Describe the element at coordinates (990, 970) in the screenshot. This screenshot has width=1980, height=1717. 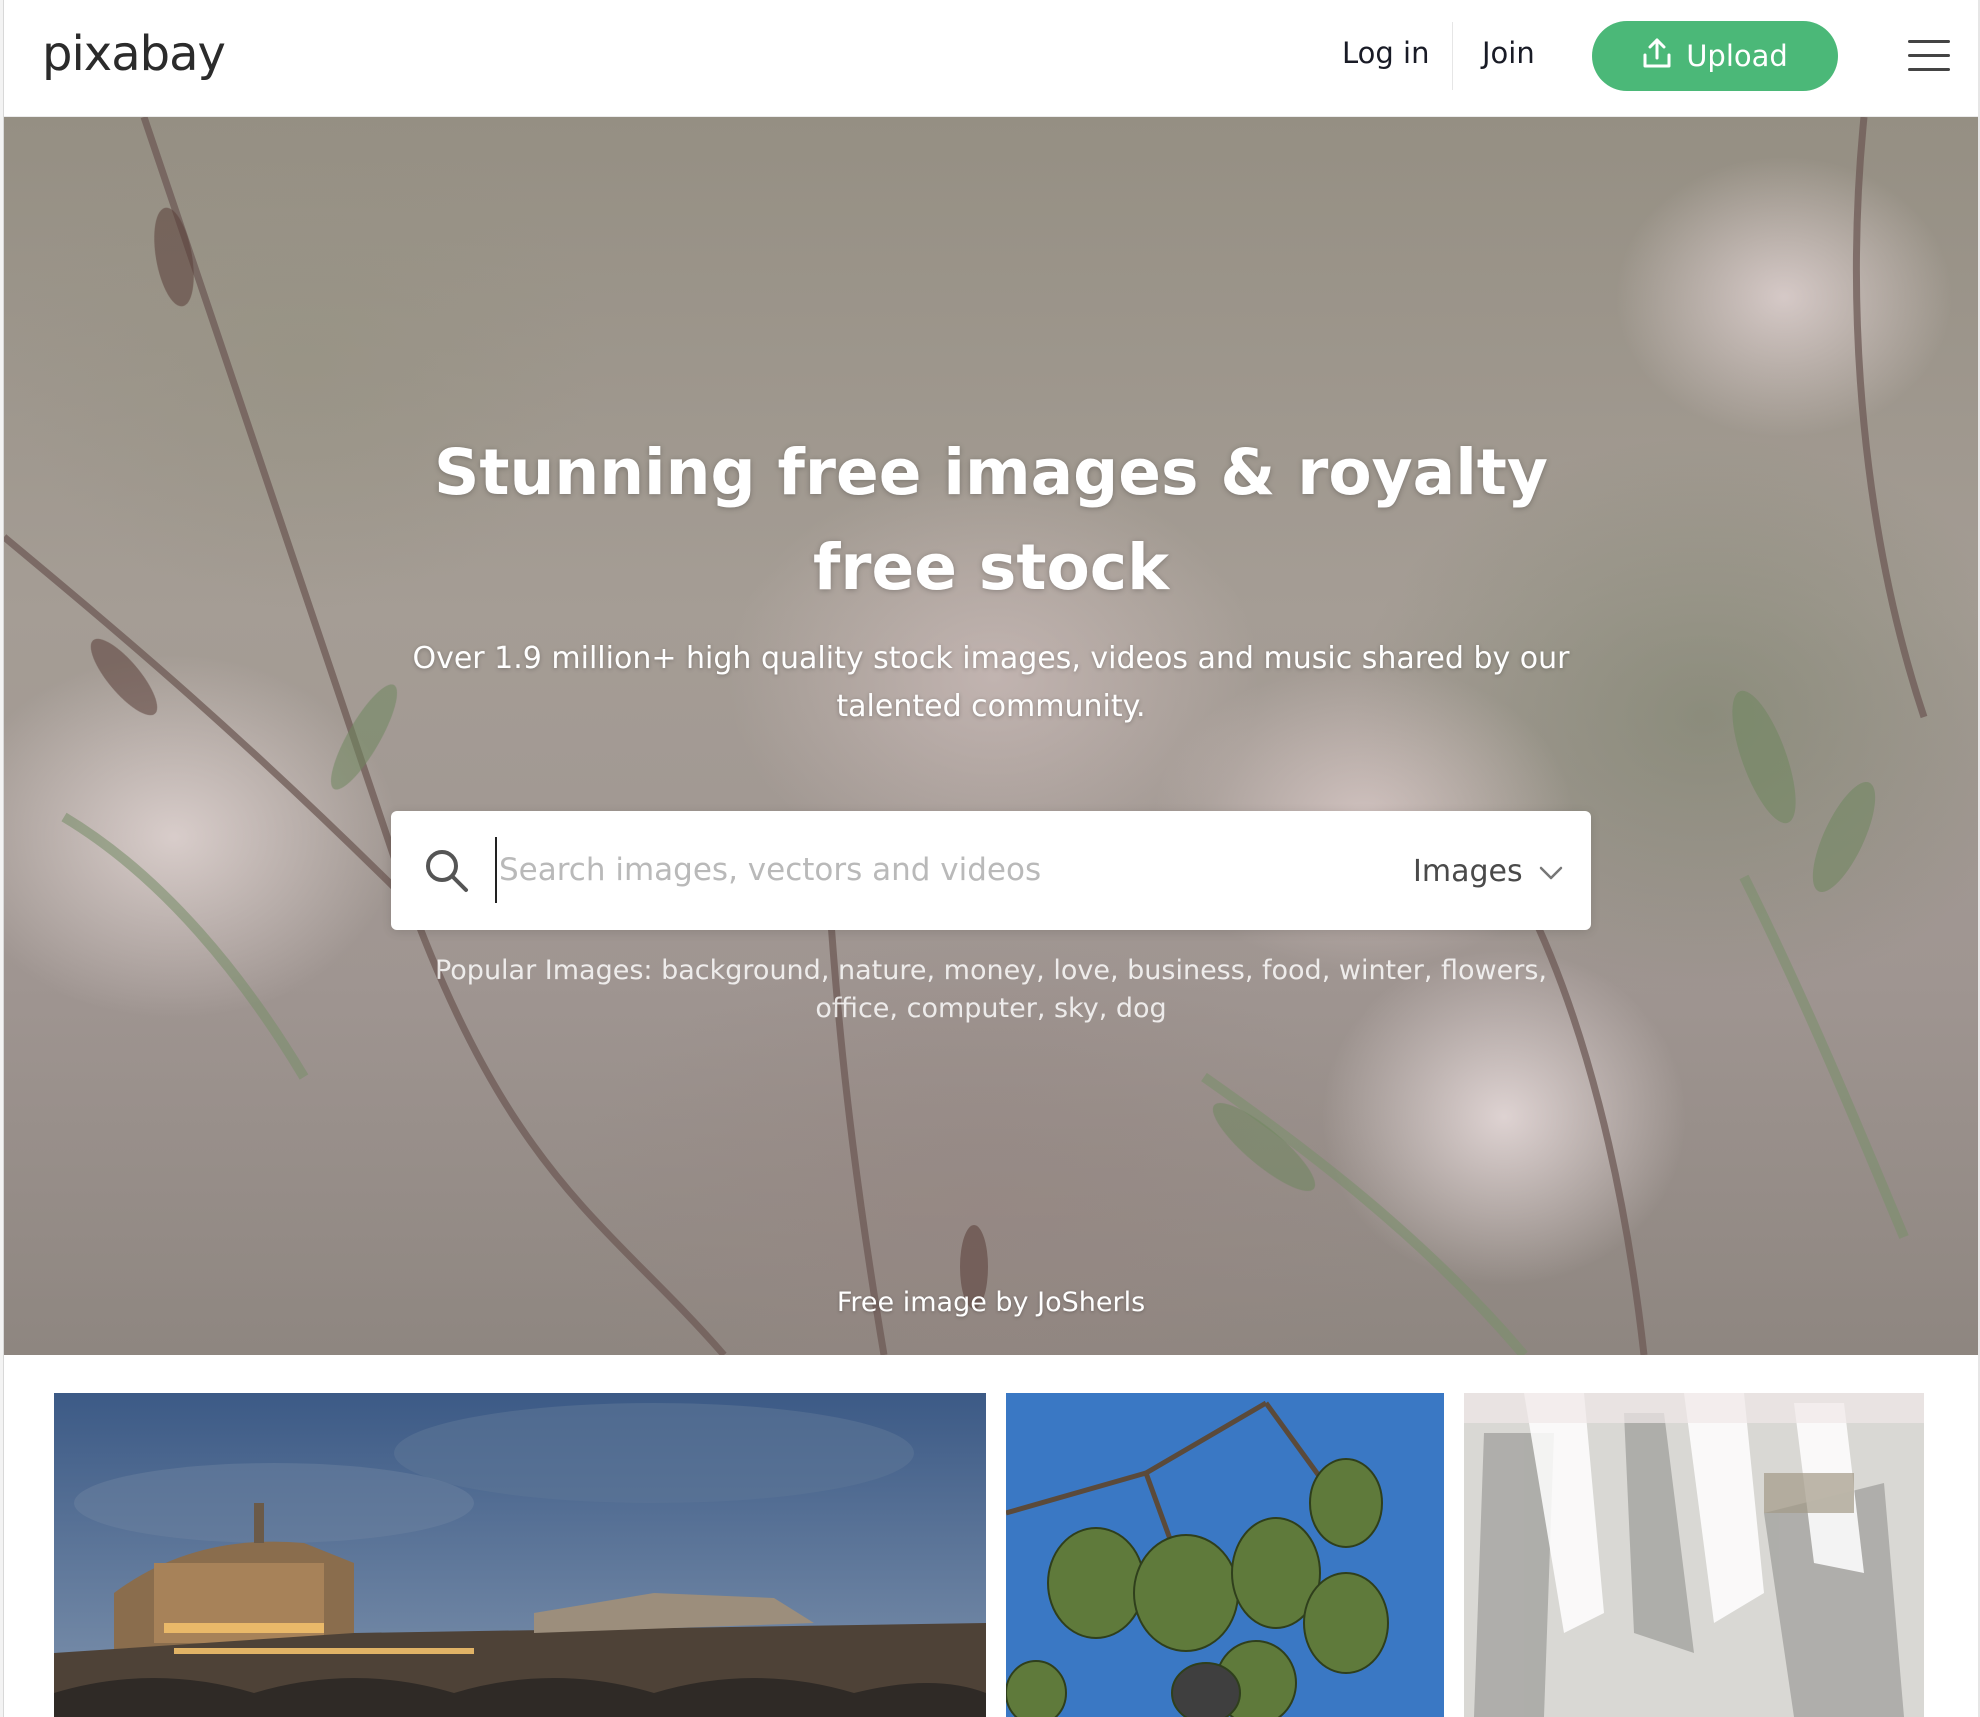
I see `popular-tag: money` at that location.